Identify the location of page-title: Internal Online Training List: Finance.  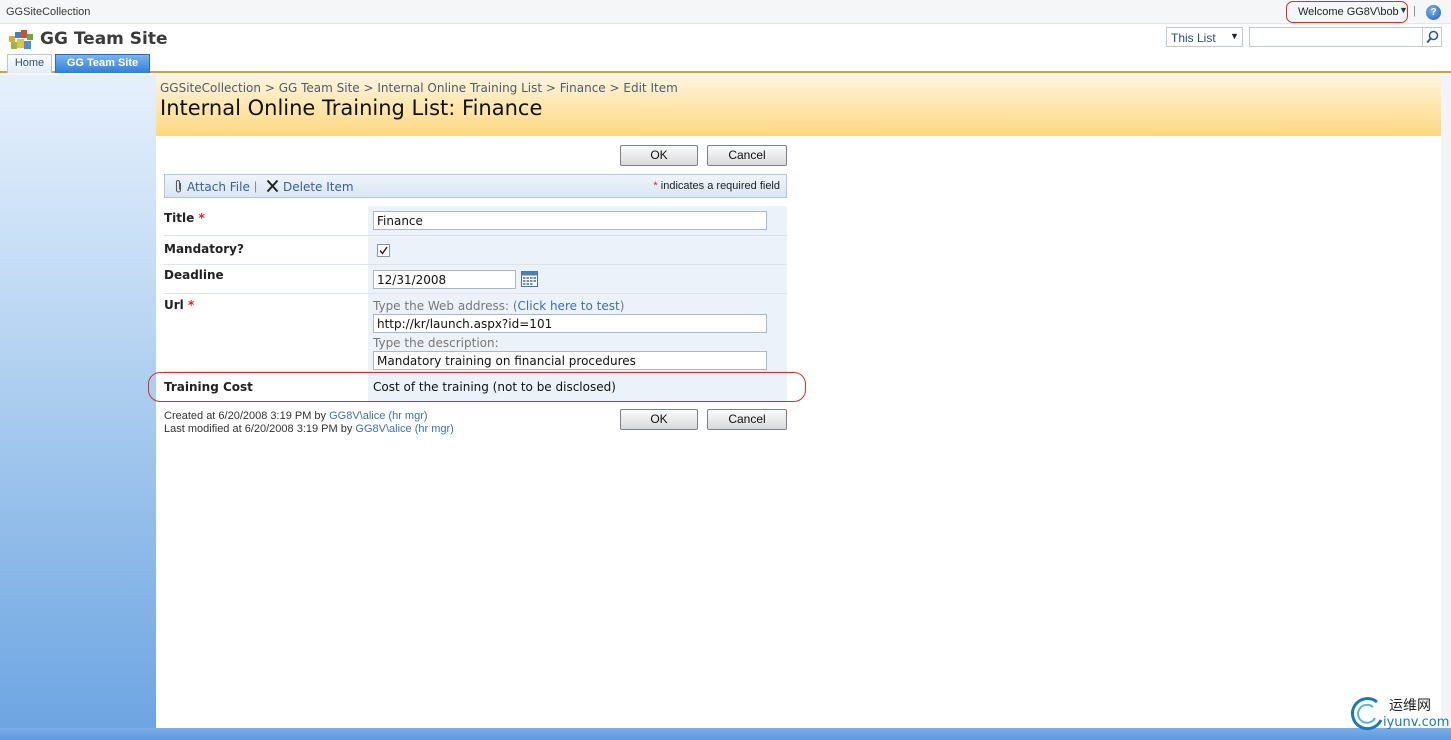
(351, 108).